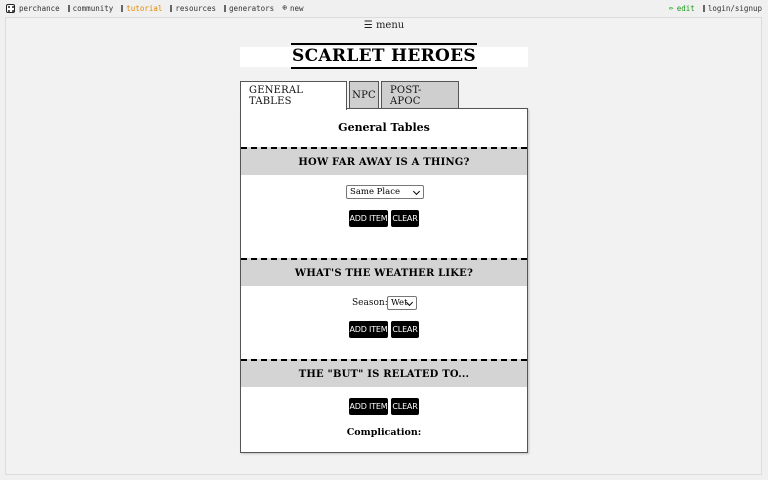 Image resolution: width=768 pixels, height=480 pixels. I want to click on nav-right: ✏ edit login/signup, so click(711, 8).